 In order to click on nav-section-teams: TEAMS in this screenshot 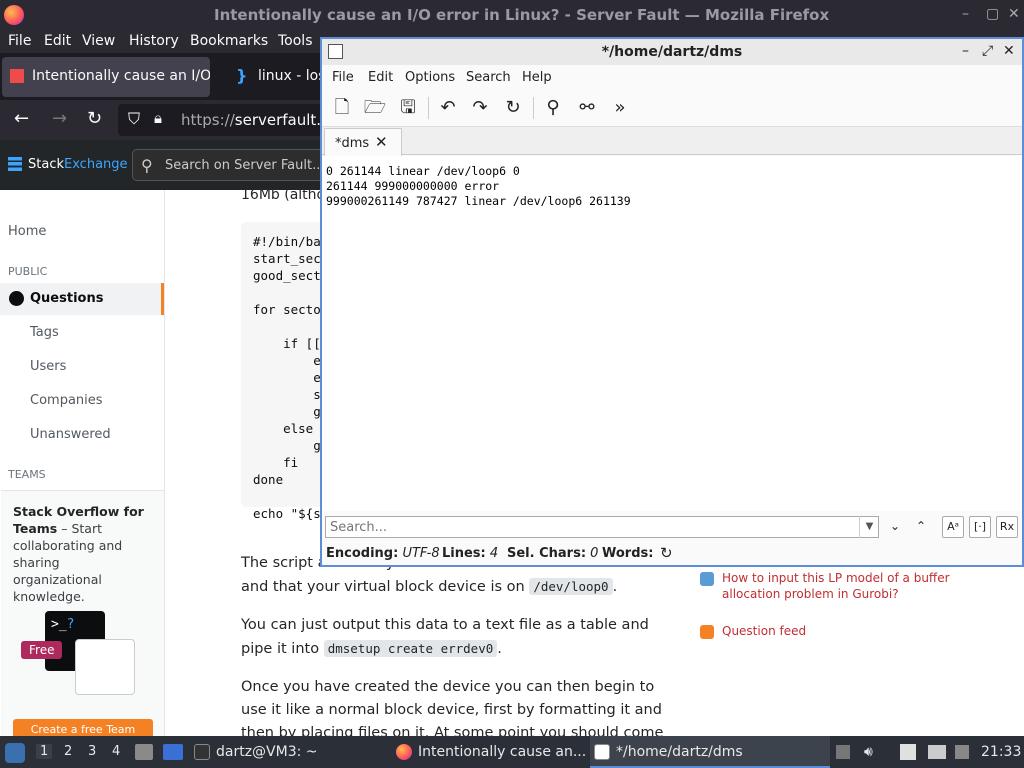, I will do `click(27, 474)`.